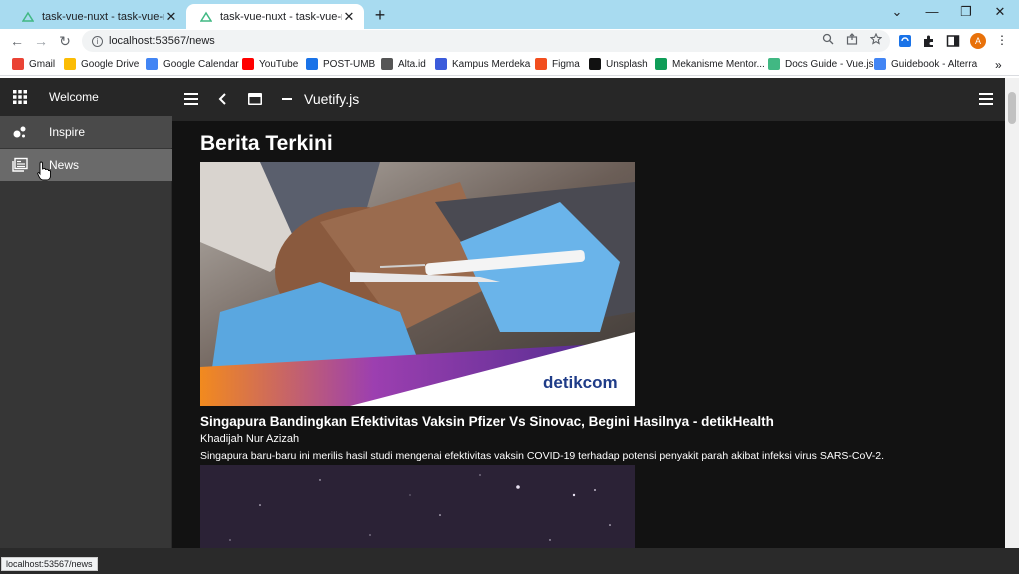  Describe the element at coordinates (774, 64) in the screenshot. I see `vue-icon` at that location.